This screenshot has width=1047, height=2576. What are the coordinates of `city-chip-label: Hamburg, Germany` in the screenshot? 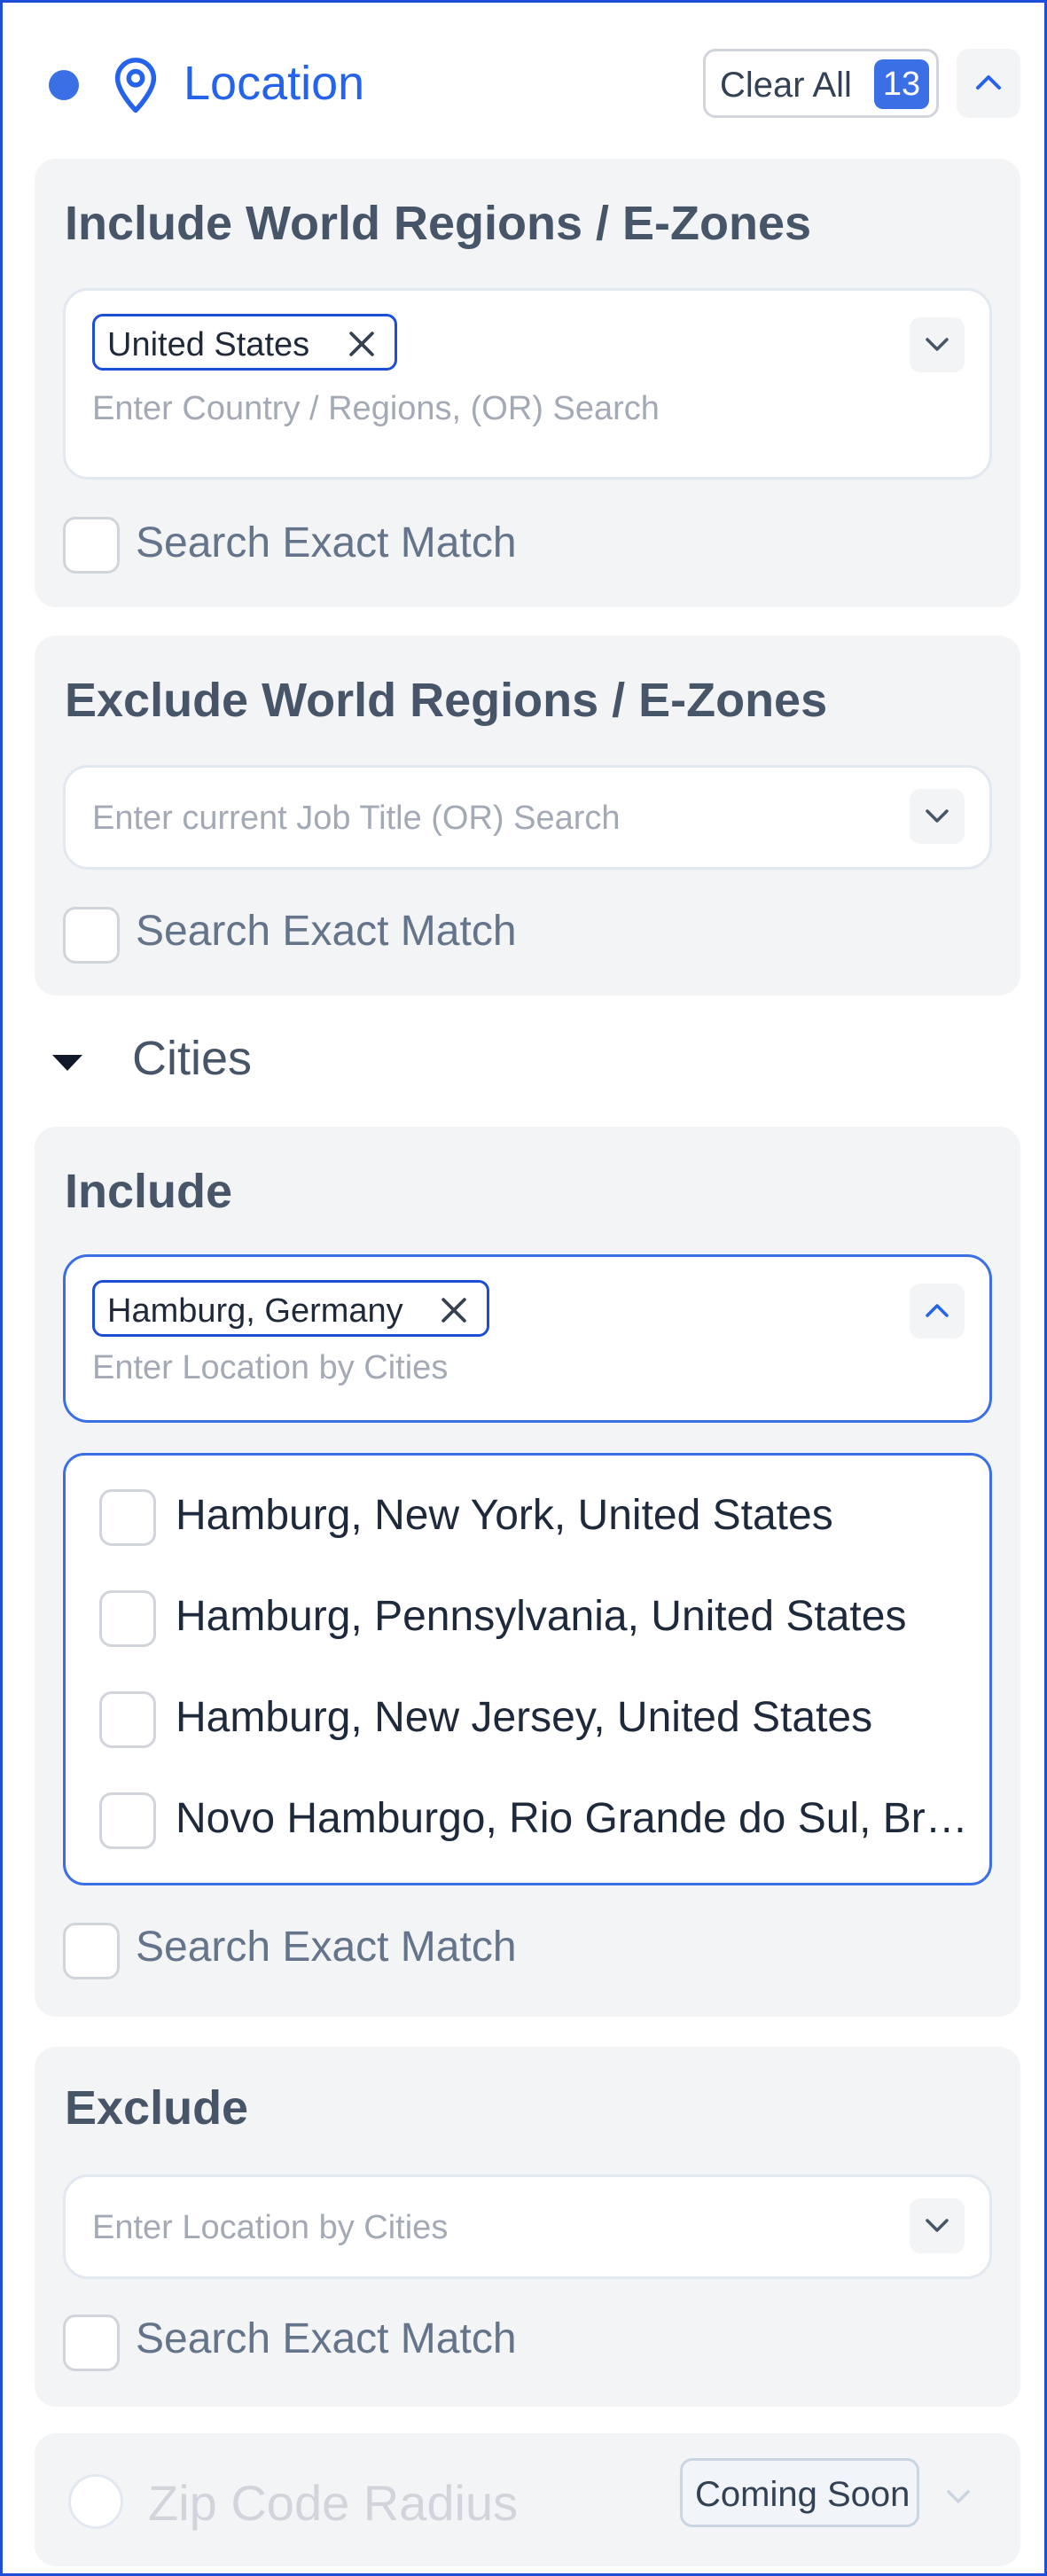 It's located at (255, 1311).